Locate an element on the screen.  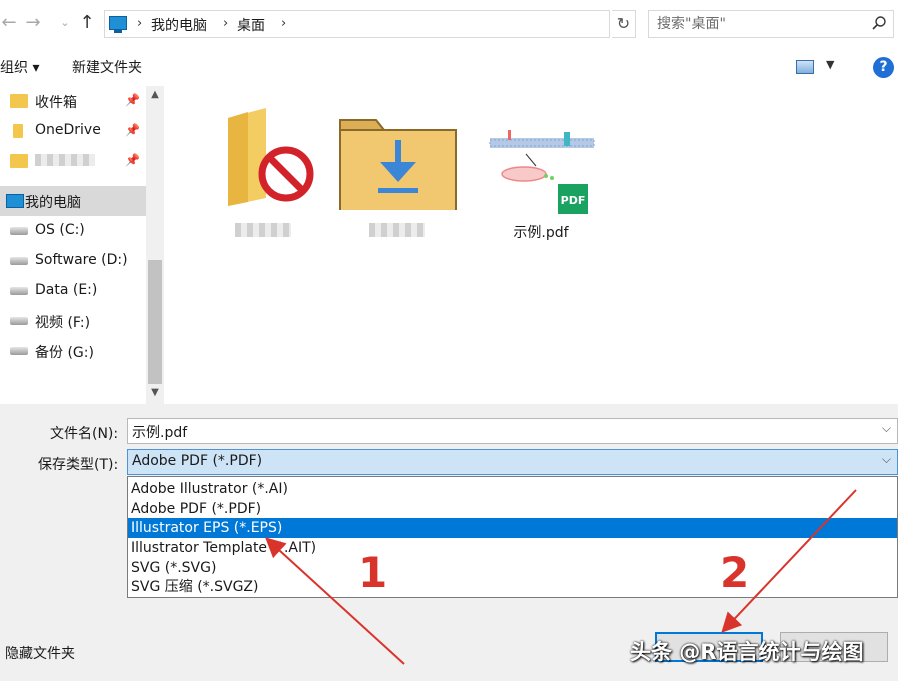
sidebar-item-label: 我的电脑 is located at coordinates (53, 203).